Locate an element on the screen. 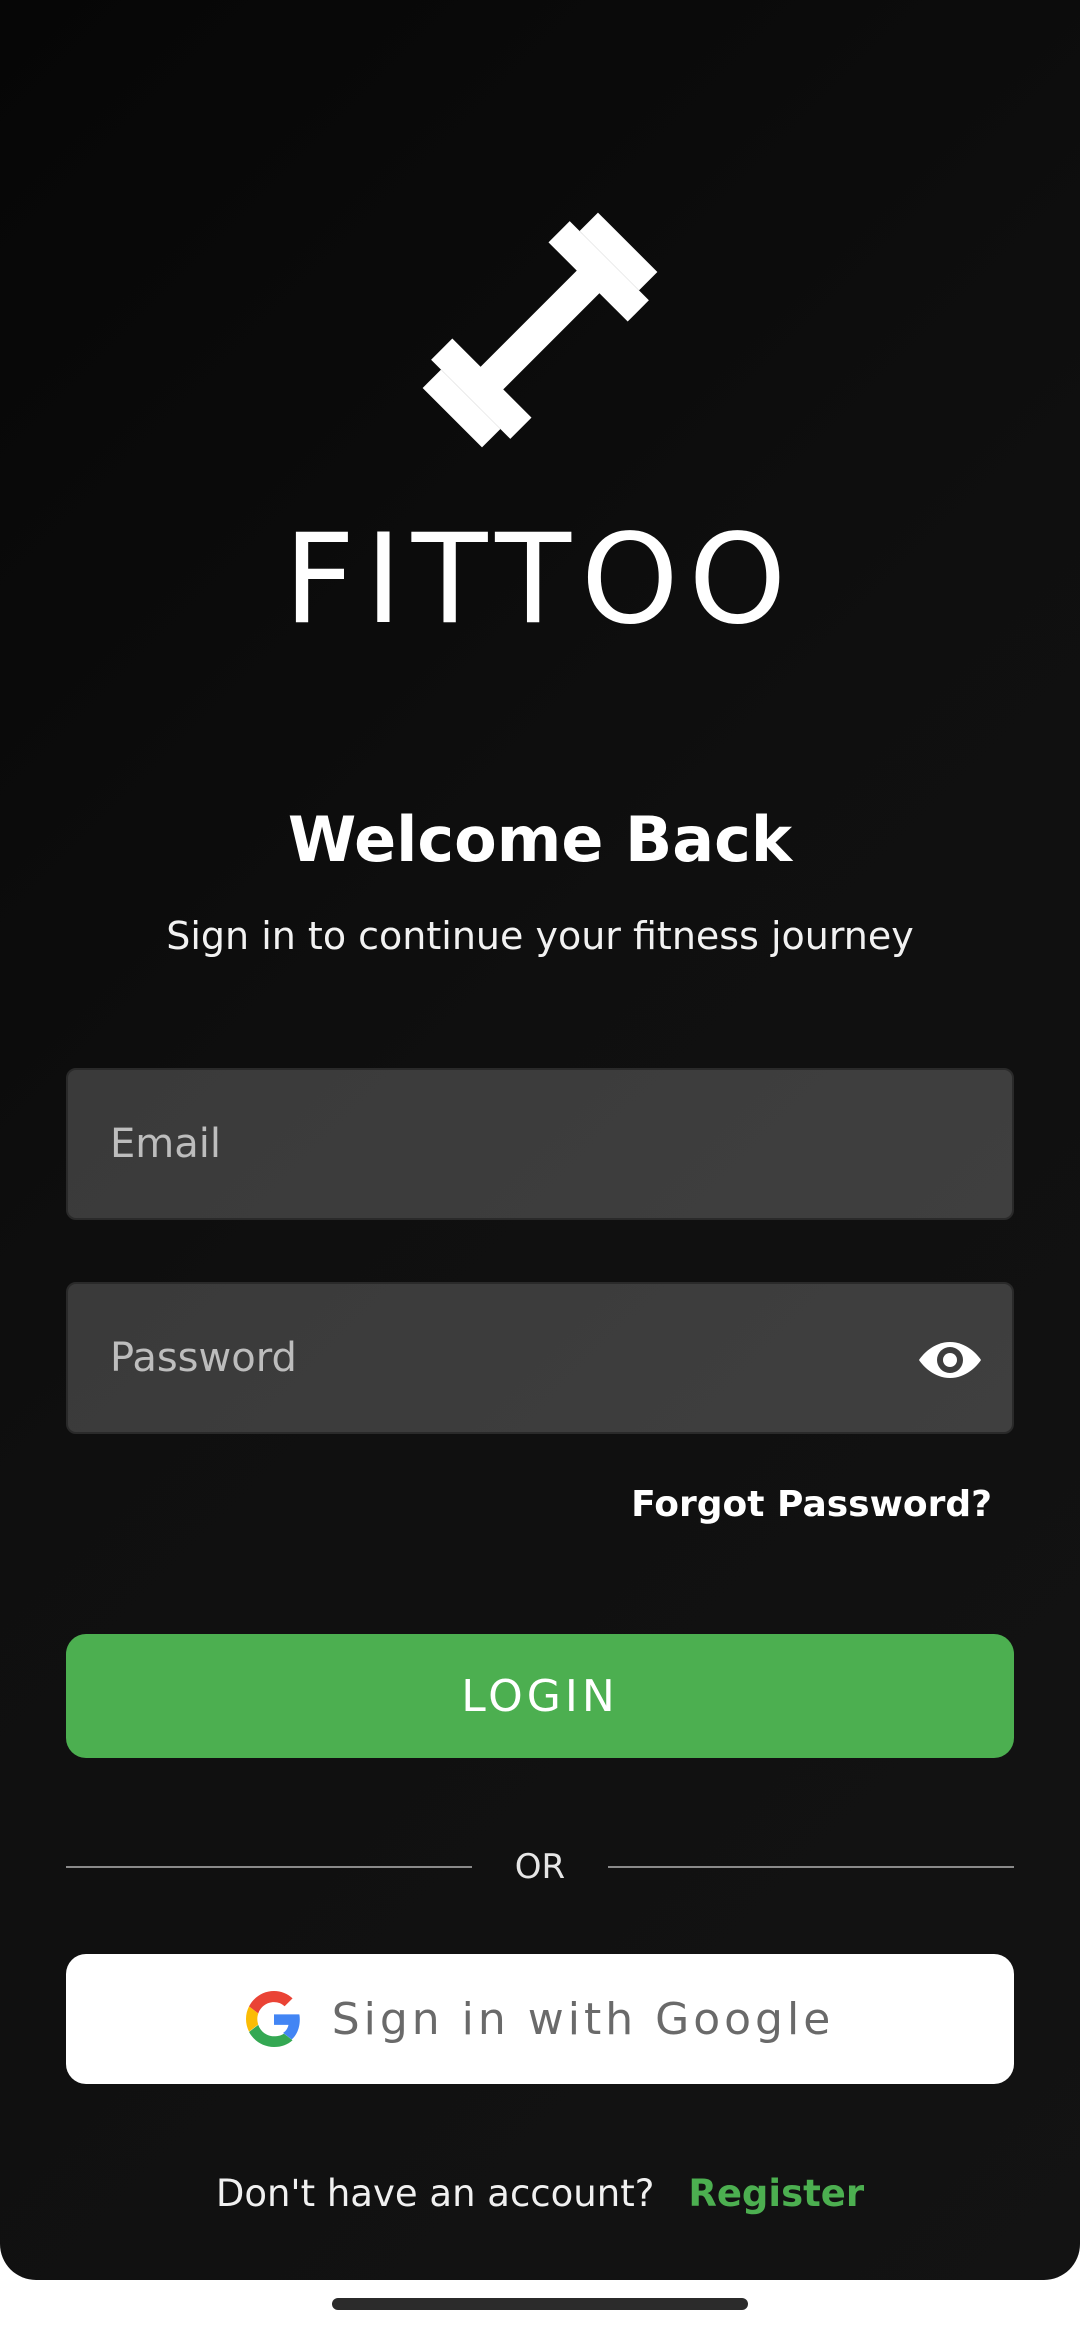 This screenshot has width=1080, height=2325. app-name: FITTOO is located at coordinates (540, 580).